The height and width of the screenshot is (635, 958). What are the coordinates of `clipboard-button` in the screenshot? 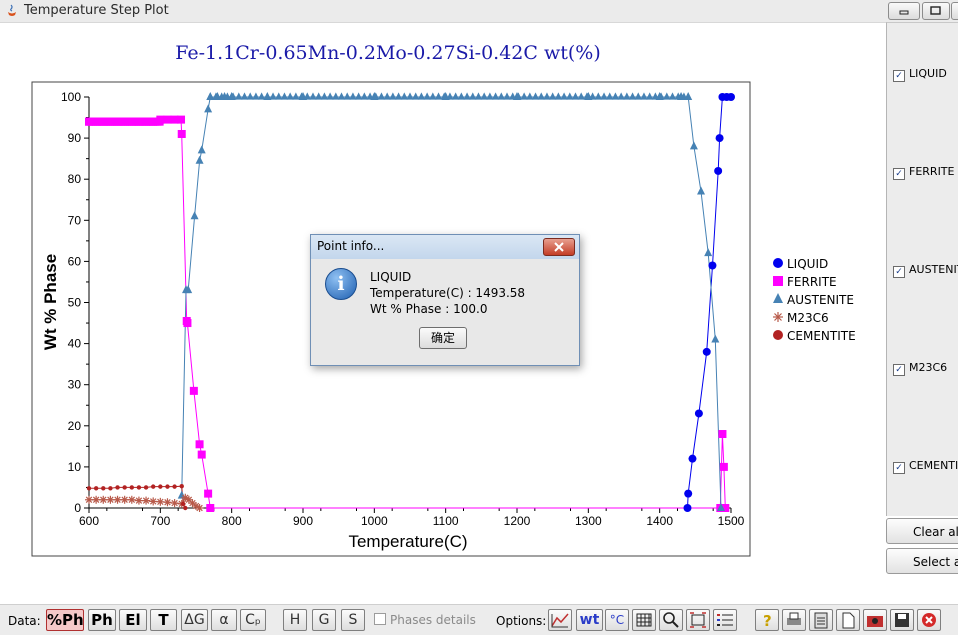 It's located at (821, 620).